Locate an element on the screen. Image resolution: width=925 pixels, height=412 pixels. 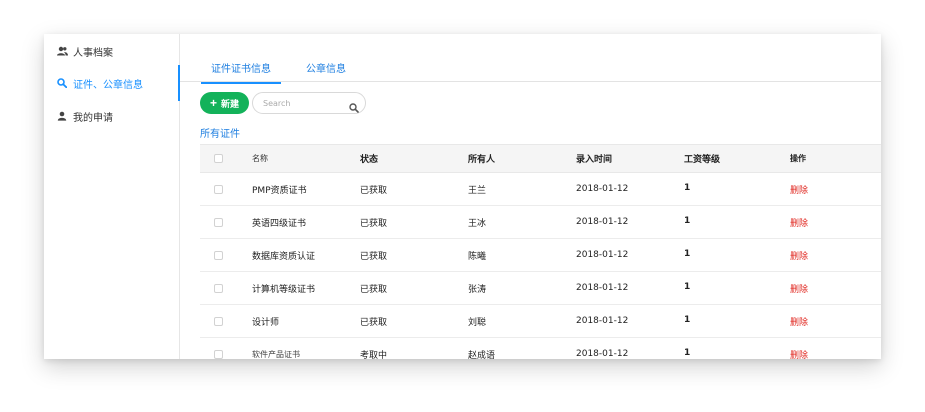
cell-owner: 陈曦 is located at coordinates (477, 256).